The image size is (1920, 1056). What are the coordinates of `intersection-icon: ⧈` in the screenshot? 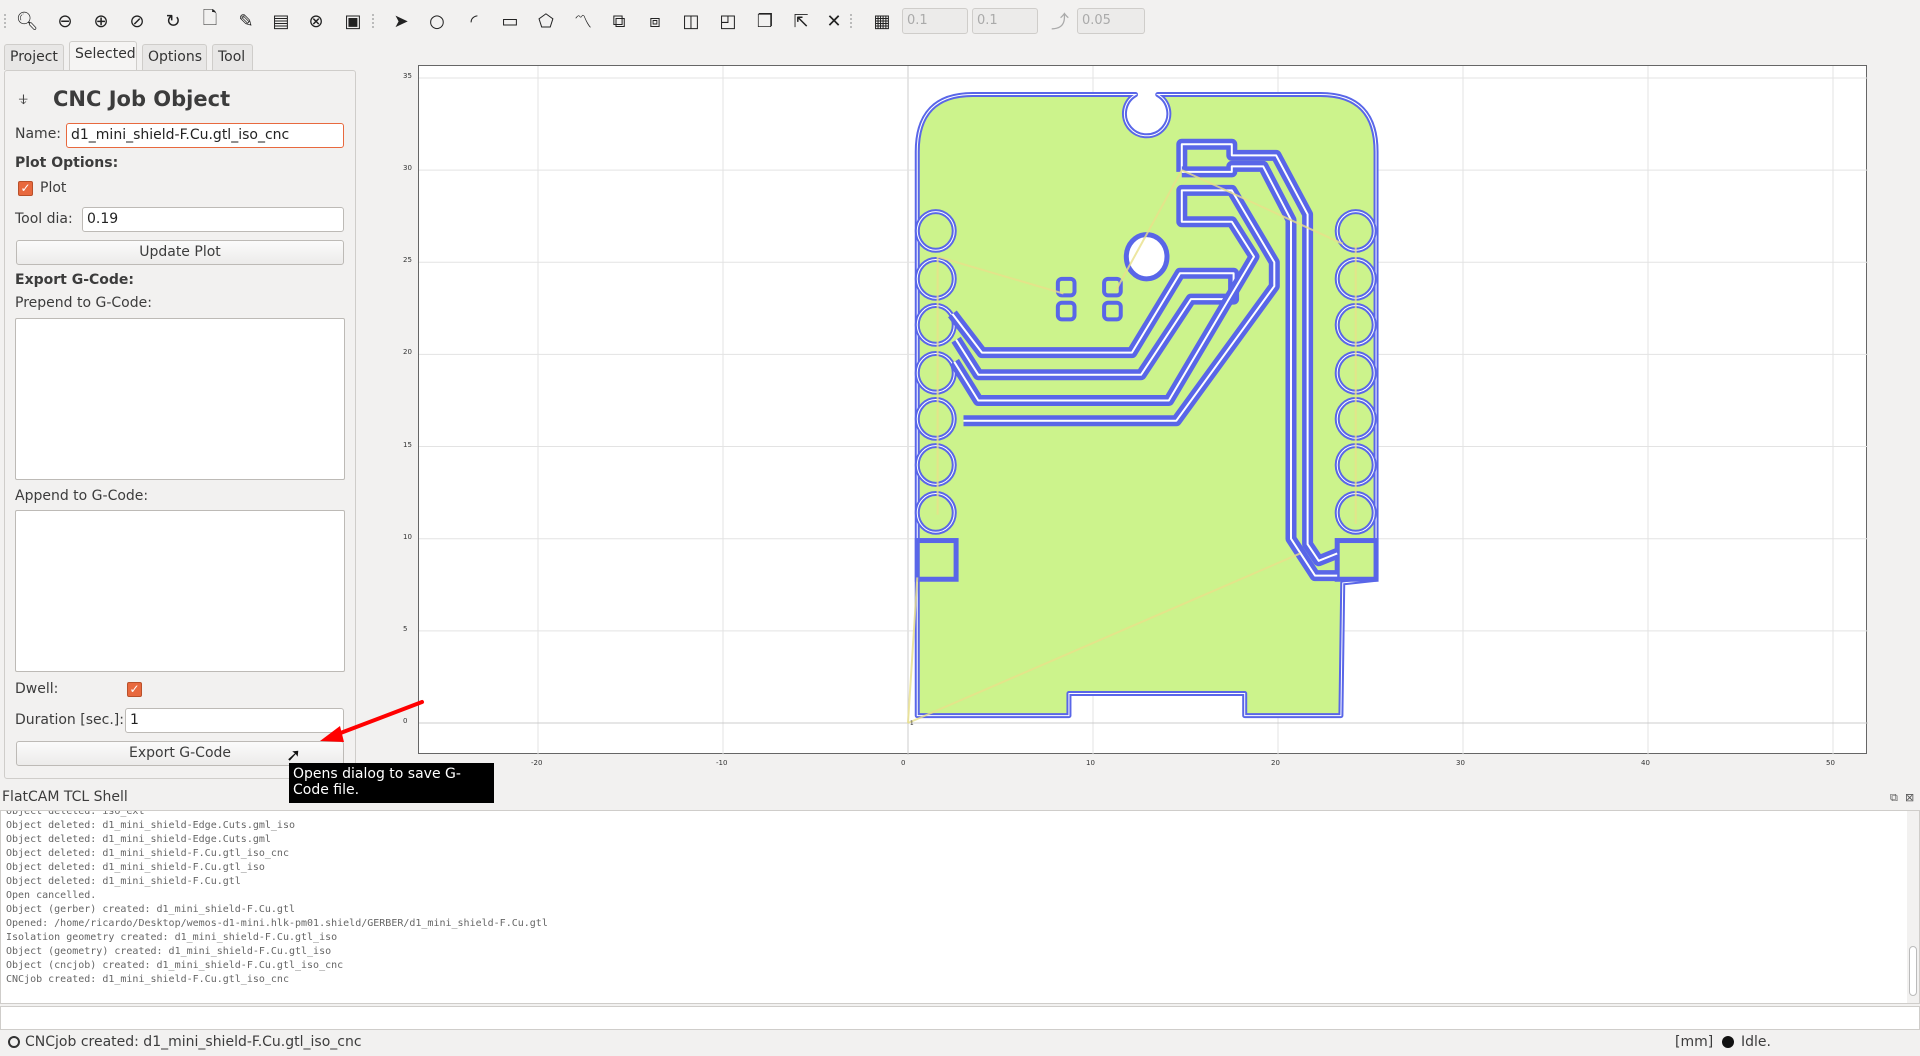 It's located at (655, 21).